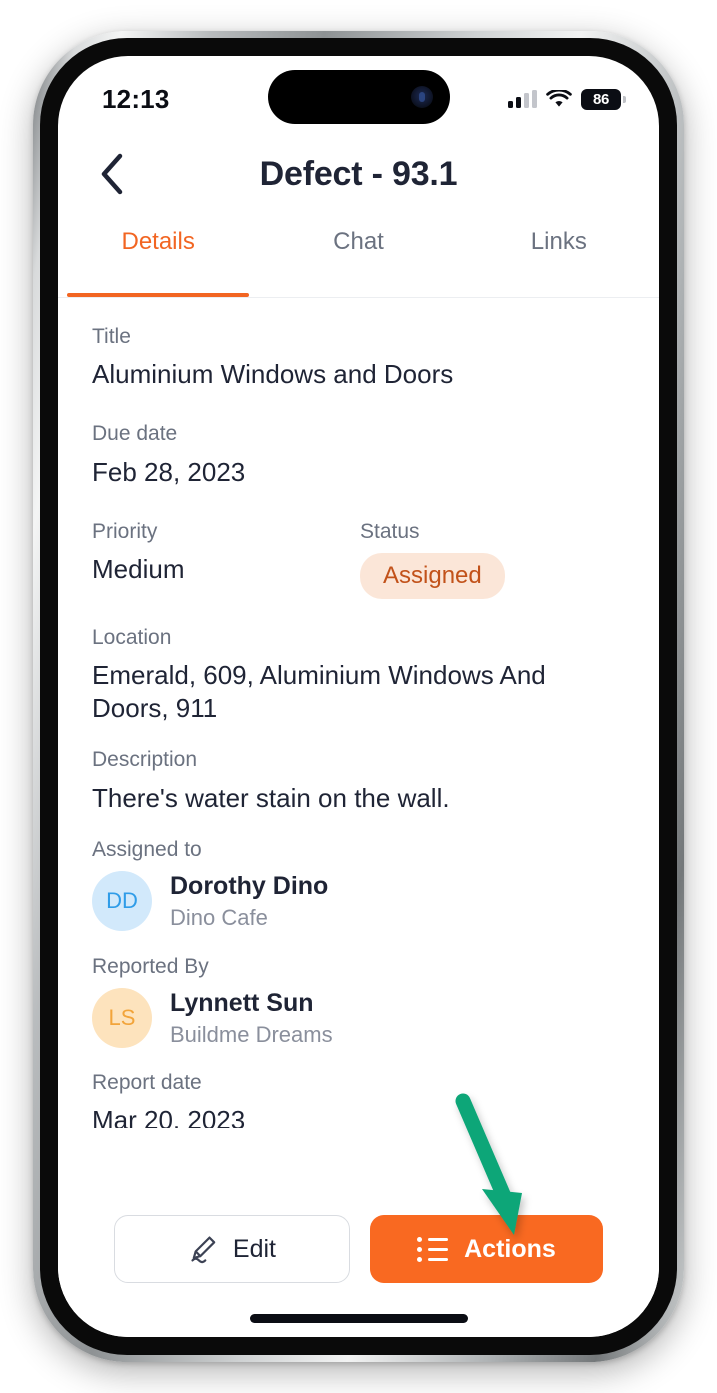  I want to click on actions-button: Actions, so click(486, 1249).